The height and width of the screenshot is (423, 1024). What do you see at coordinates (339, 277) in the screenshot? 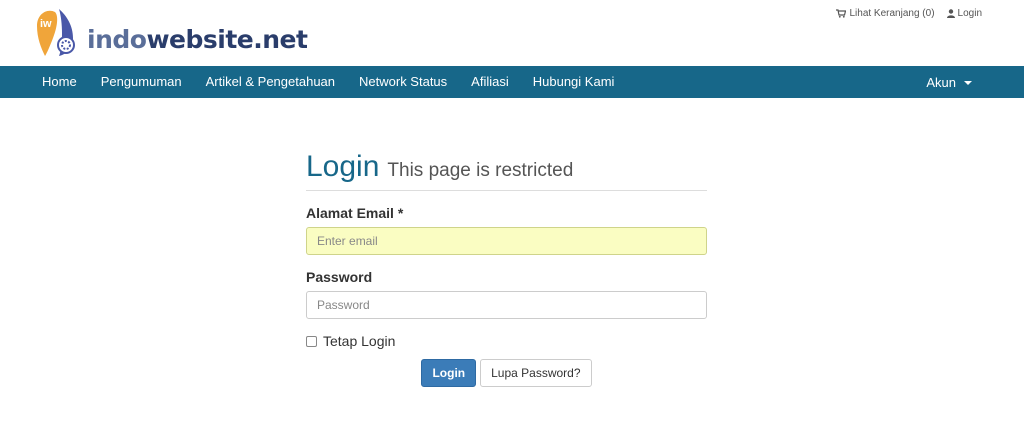
I see `password-label: Password` at bounding box center [339, 277].